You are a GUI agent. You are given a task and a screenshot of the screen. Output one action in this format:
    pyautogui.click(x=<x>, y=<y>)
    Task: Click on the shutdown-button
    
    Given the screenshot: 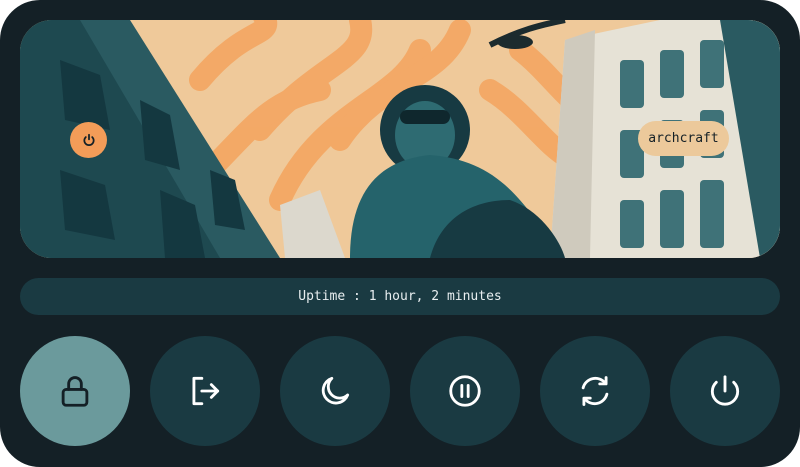 What is the action you would take?
    pyautogui.click(x=725, y=391)
    